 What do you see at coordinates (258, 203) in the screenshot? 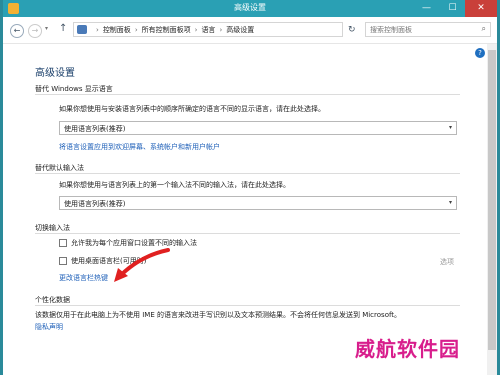
I see `input-method-select: 使用语言列表(推荐) ▾` at bounding box center [258, 203].